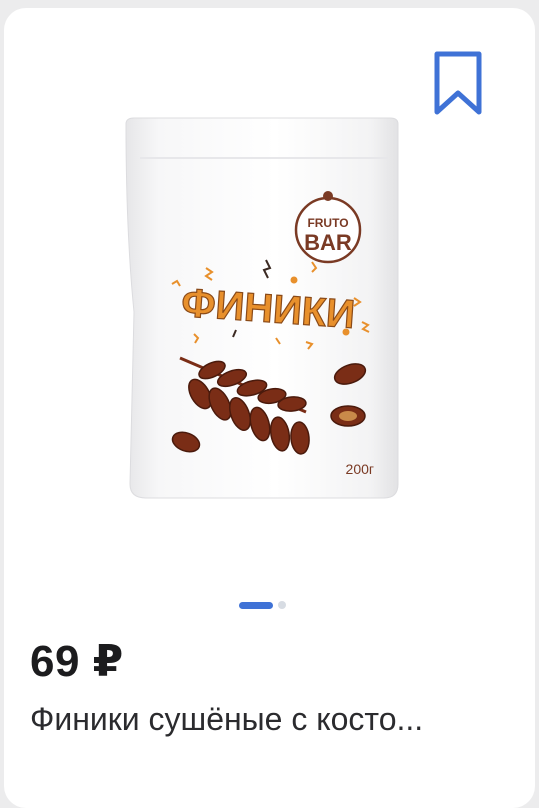 Image resolution: width=539 pixels, height=808 pixels. I want to click on gallery-pagination, so click(269, 605).